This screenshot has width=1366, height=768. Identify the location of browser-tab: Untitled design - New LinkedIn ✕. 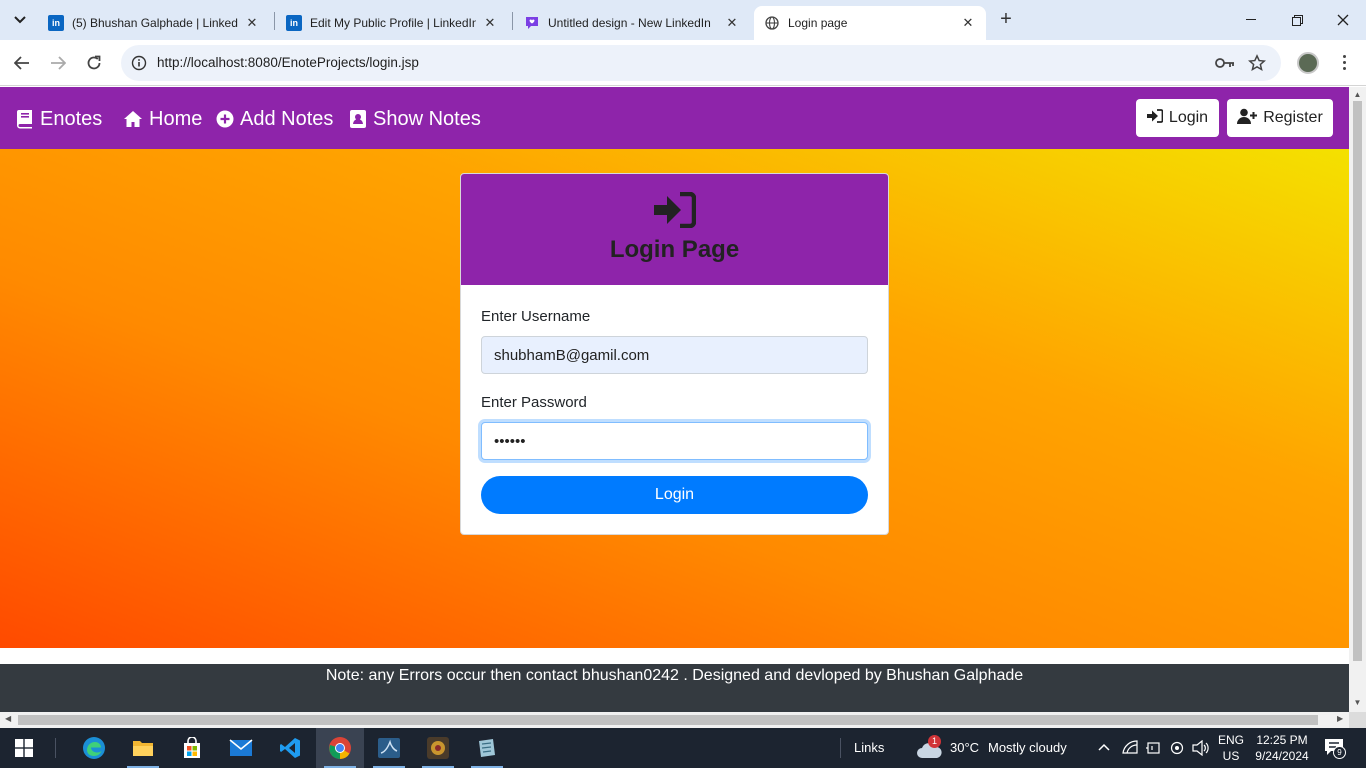
(632, 23).